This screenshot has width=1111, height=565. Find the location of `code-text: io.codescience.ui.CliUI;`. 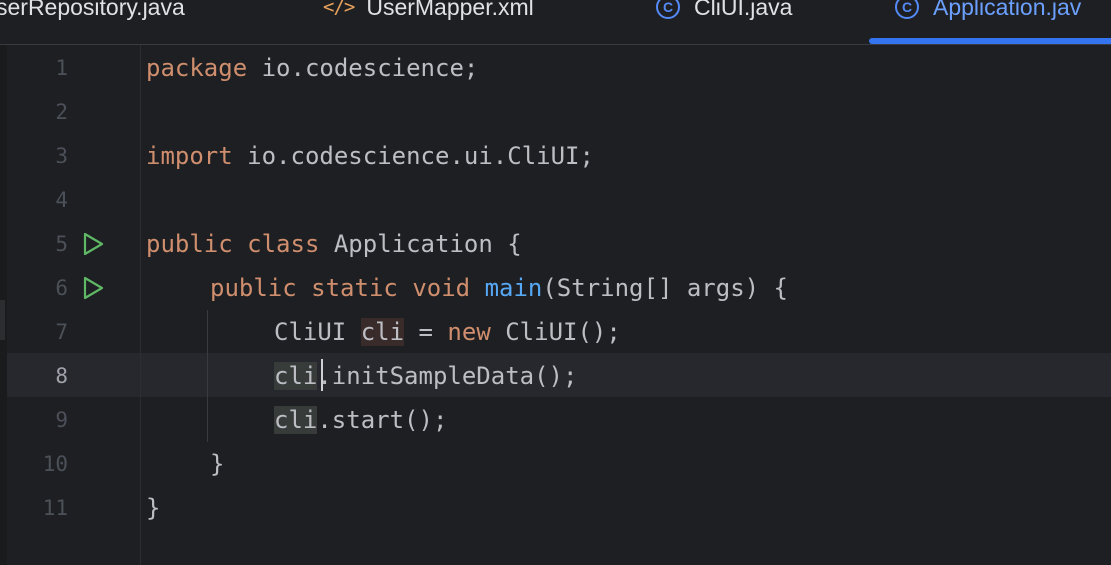

code-text: io.codescience.ui.CliUI; is located at coordinates (413, 156).